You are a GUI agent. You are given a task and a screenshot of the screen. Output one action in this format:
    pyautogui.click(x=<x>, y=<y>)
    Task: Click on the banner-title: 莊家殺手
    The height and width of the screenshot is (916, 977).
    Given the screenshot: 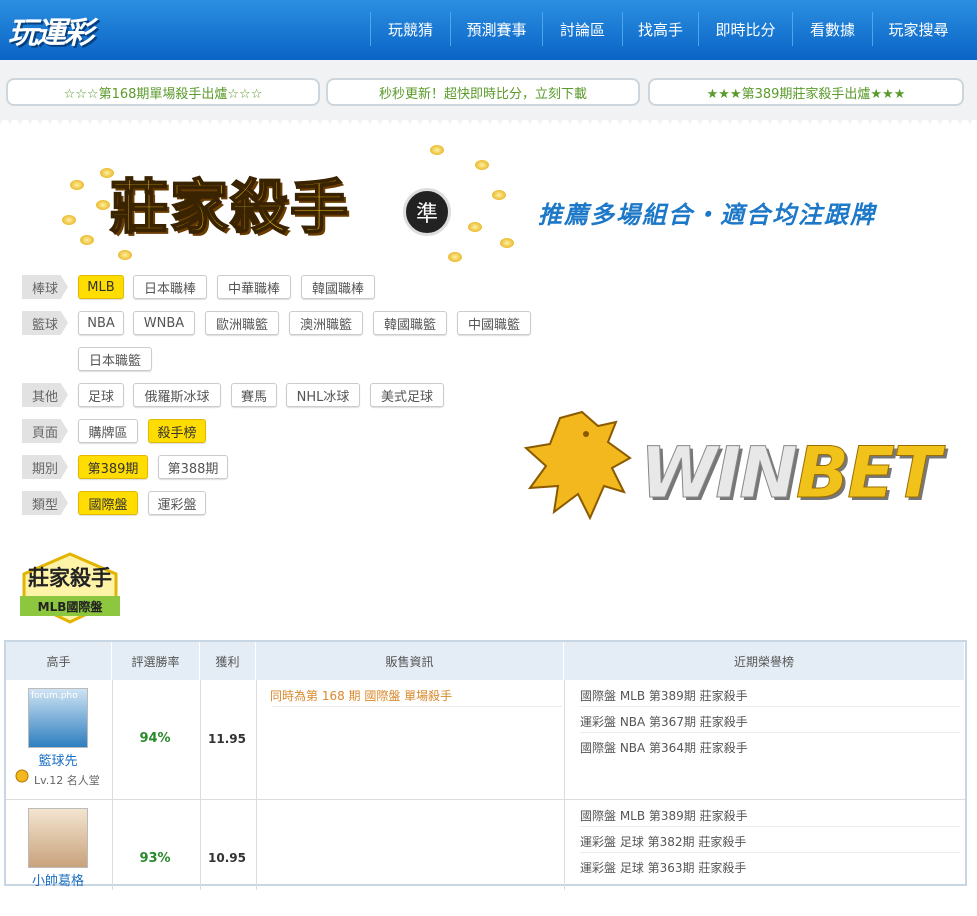 What is the action you would take?
    pyautogui.click(x=230, y=207)
    